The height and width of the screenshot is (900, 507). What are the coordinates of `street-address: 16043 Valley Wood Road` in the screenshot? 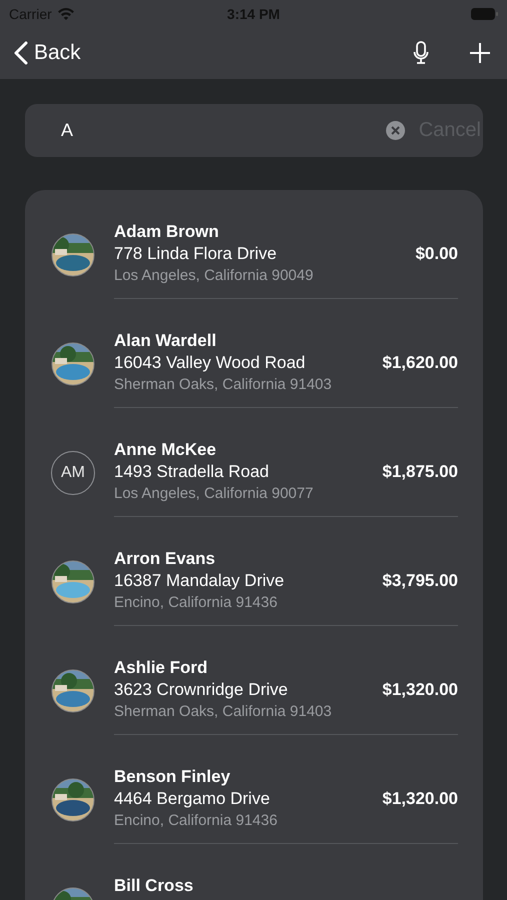 It's located at (210, 363).